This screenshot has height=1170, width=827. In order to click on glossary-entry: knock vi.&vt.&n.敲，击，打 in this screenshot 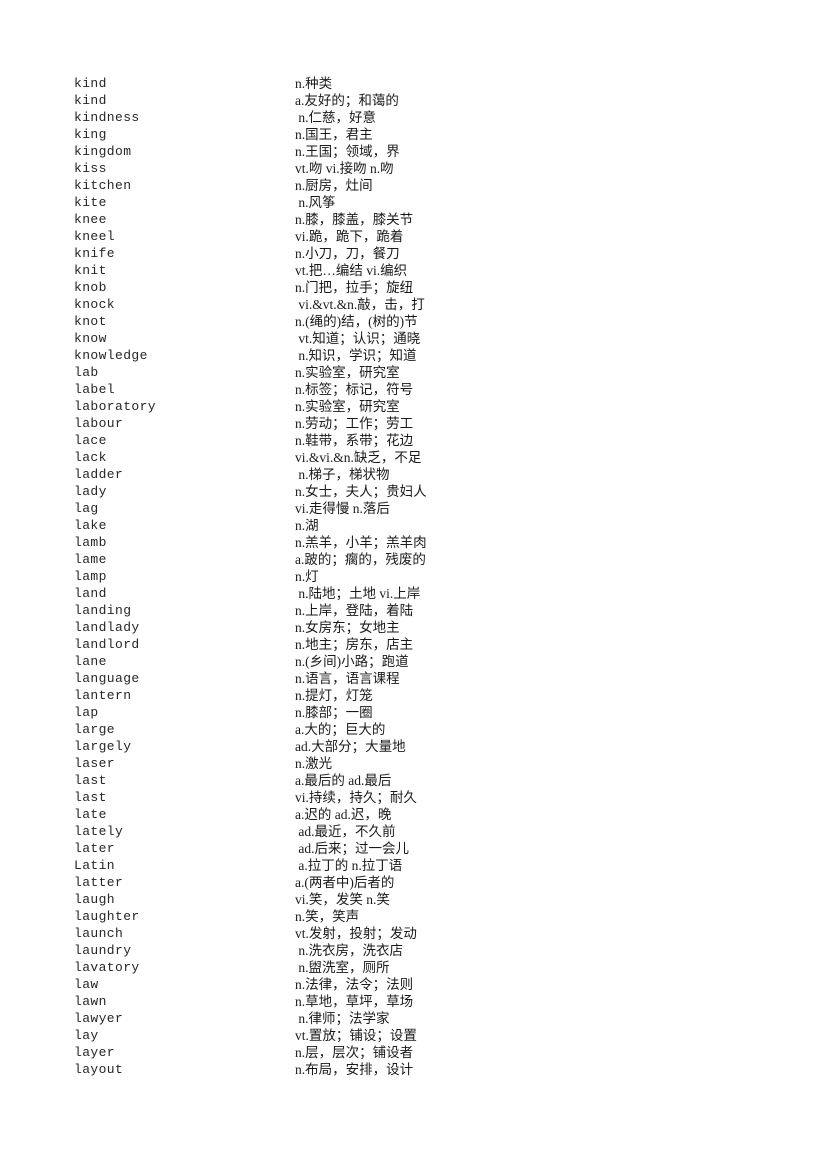, I will do `click(413, 304)`.